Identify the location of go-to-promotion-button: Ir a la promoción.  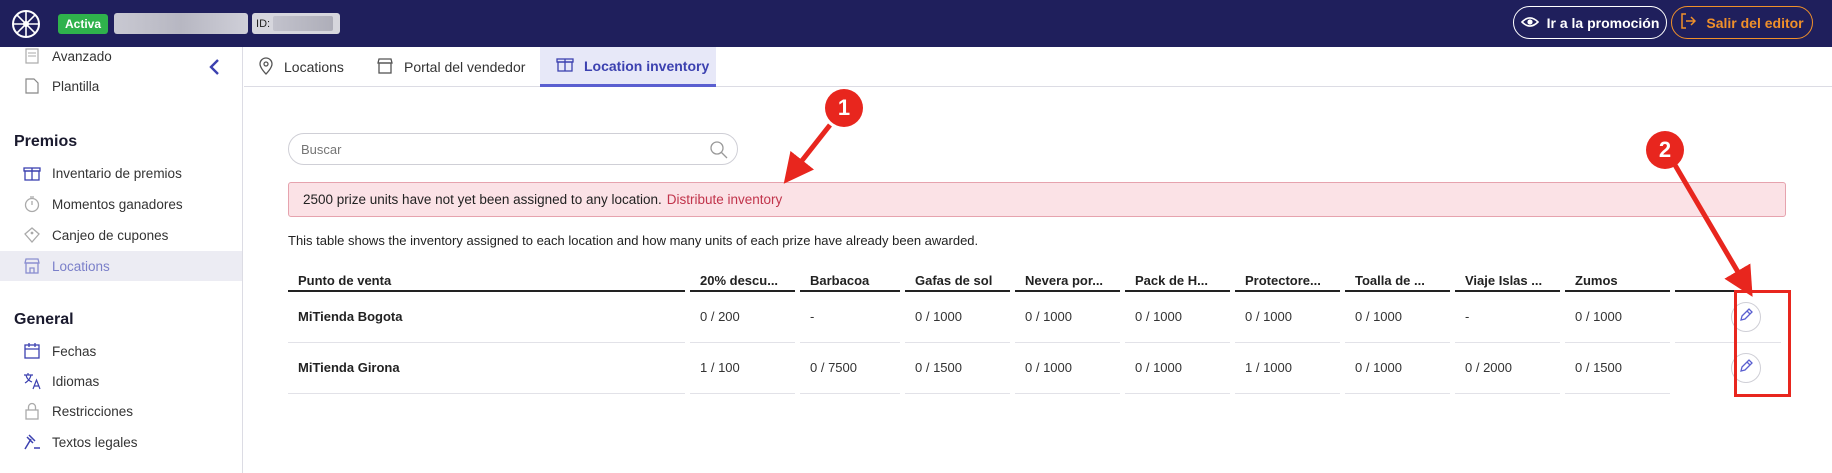
(1590, 22).